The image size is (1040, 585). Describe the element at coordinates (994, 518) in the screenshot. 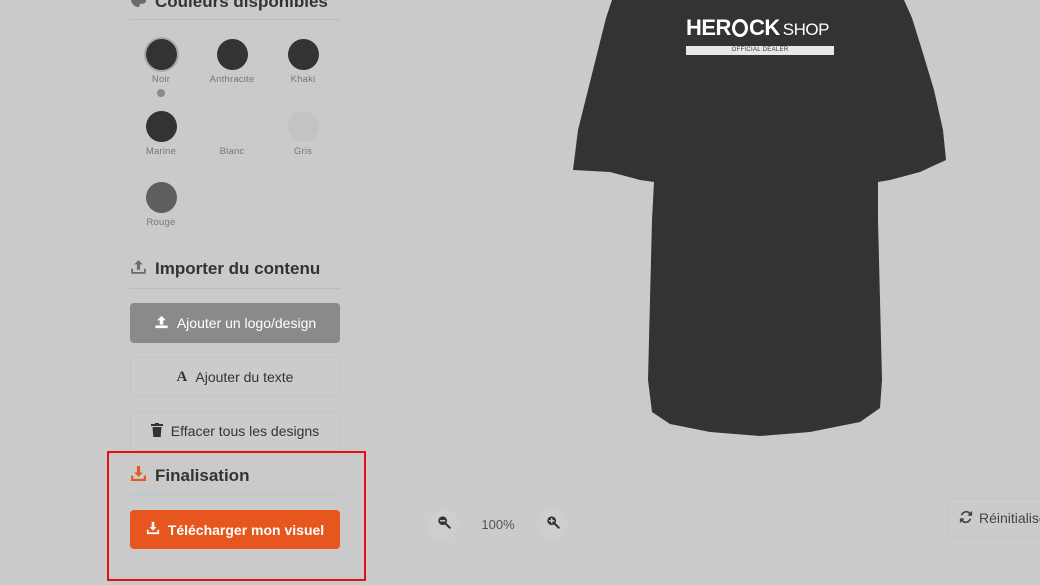

I see `reset-button: Réinitialiser` at that location.